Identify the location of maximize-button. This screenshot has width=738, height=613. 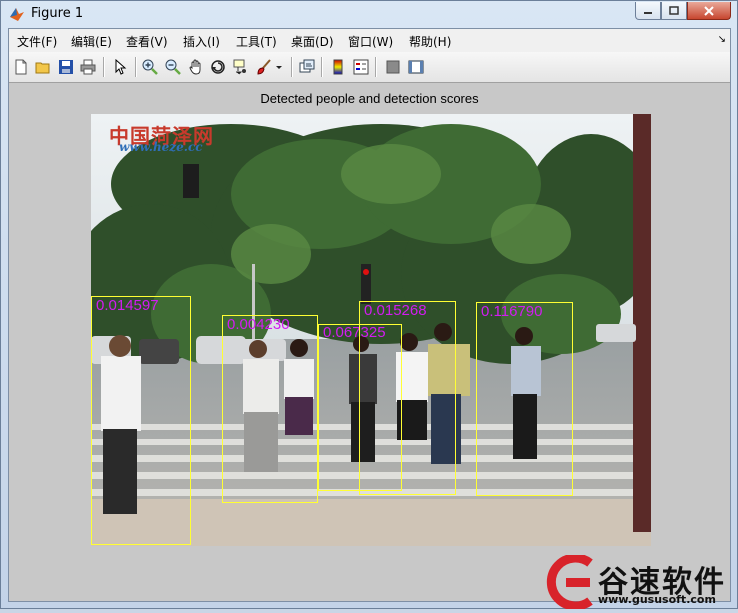
(674, 11).